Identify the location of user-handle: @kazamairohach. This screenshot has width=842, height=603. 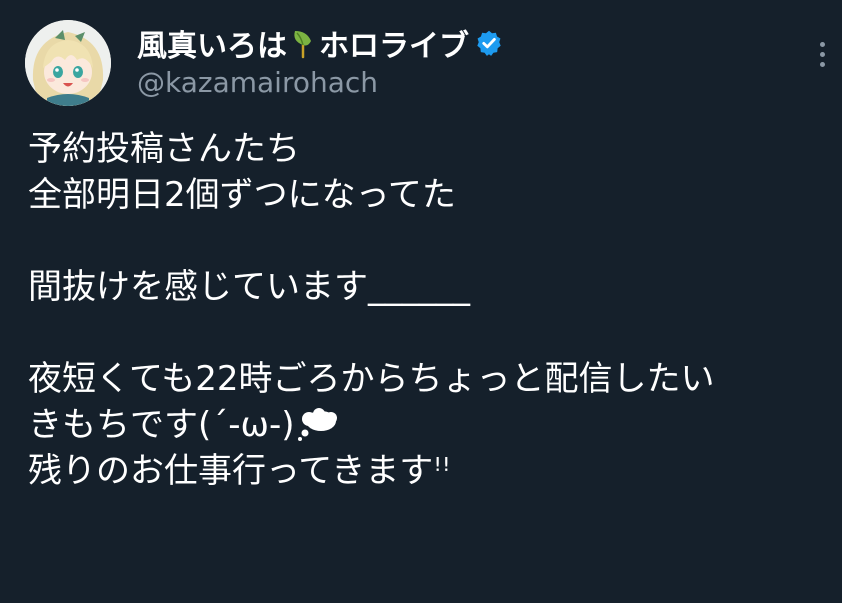
(257, 82).